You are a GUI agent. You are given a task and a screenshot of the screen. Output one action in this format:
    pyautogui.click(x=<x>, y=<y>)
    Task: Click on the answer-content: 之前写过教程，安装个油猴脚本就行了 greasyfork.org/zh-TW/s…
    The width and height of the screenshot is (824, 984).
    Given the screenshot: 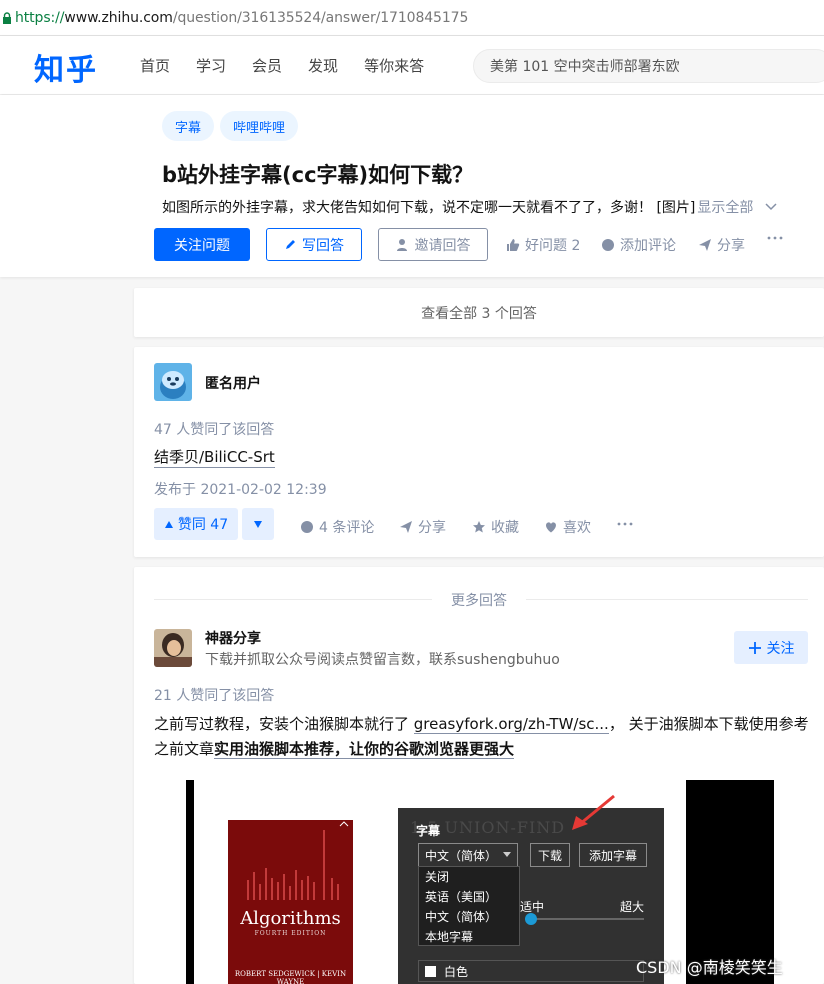 What is the action you would take?
    pyautogui.click(x=481, y=737)
    